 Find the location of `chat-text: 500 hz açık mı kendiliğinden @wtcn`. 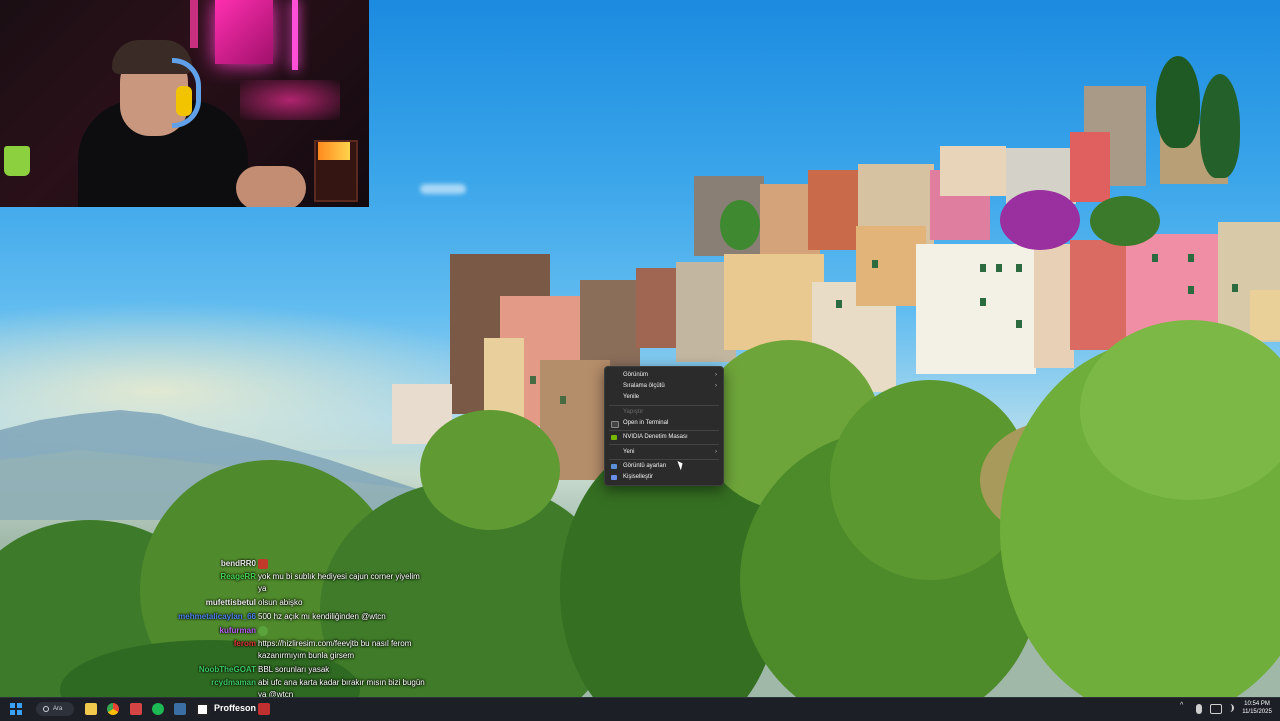

chat-text: 500 hz açık mı kendiliğinden @wtcn is located at coordinates (322, 616).